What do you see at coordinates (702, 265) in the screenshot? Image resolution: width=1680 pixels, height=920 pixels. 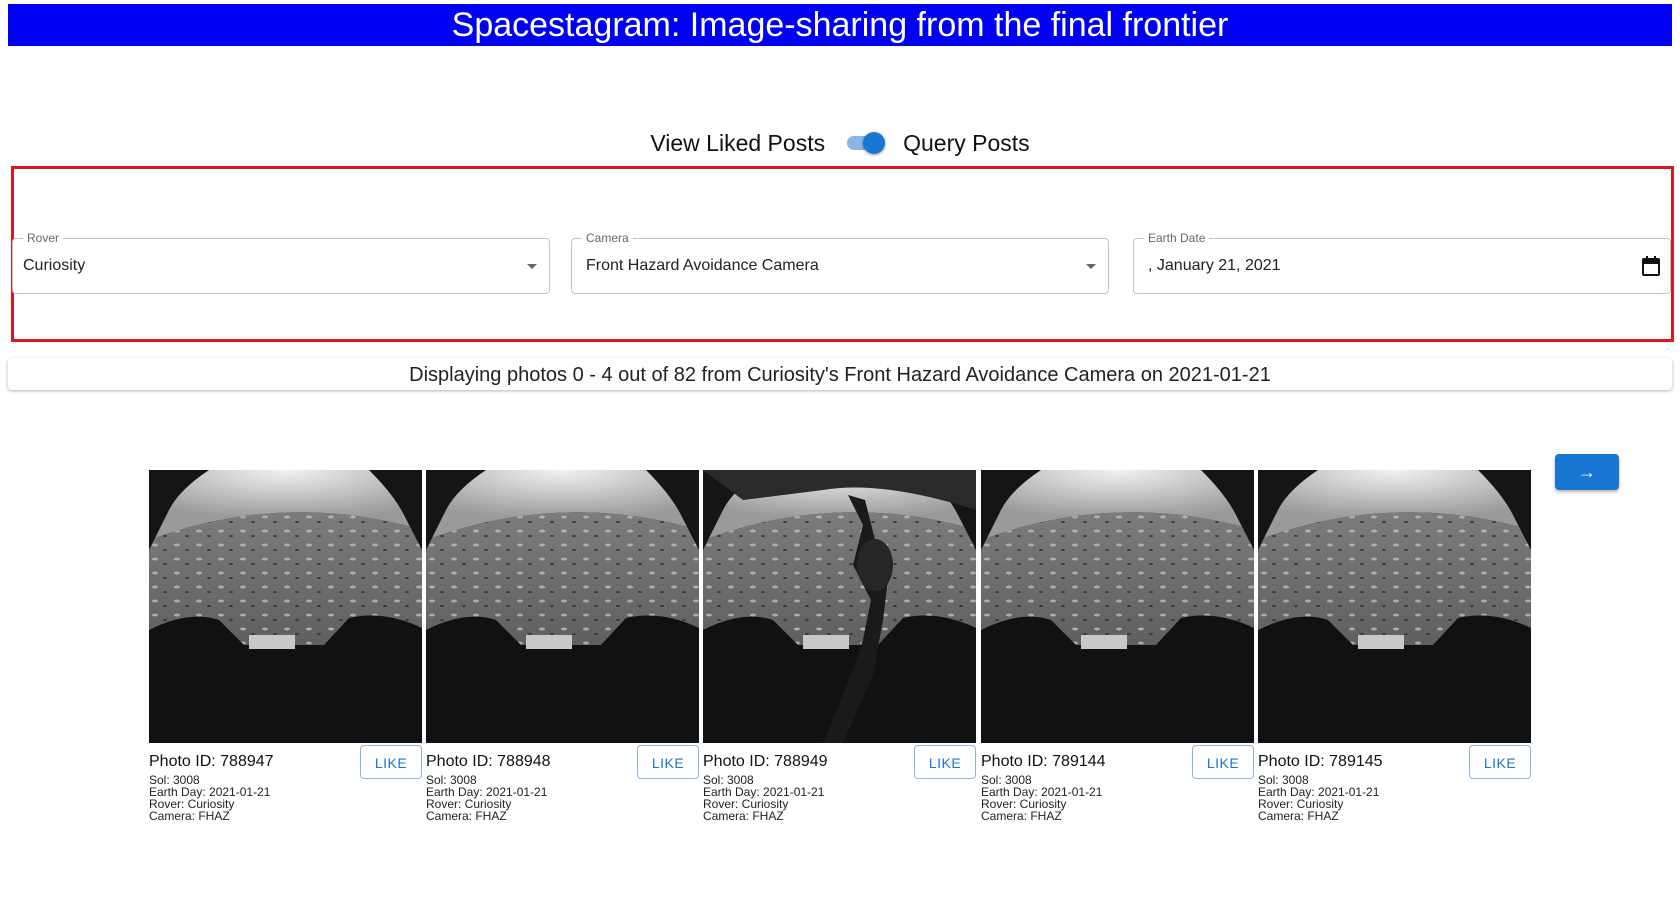 I see `camera-select-value: Front Hazard Avoidance Camera` at bounding box center [702, 265].